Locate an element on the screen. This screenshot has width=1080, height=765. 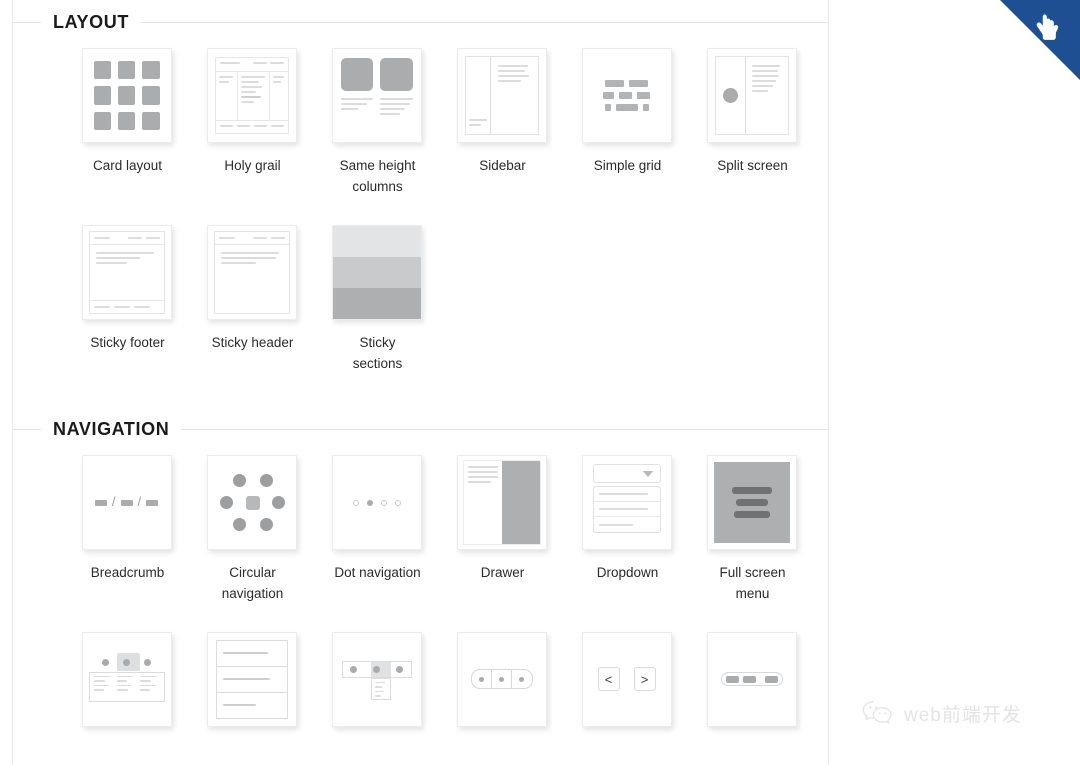
avatar-dot is located at coordinates (730, 95).